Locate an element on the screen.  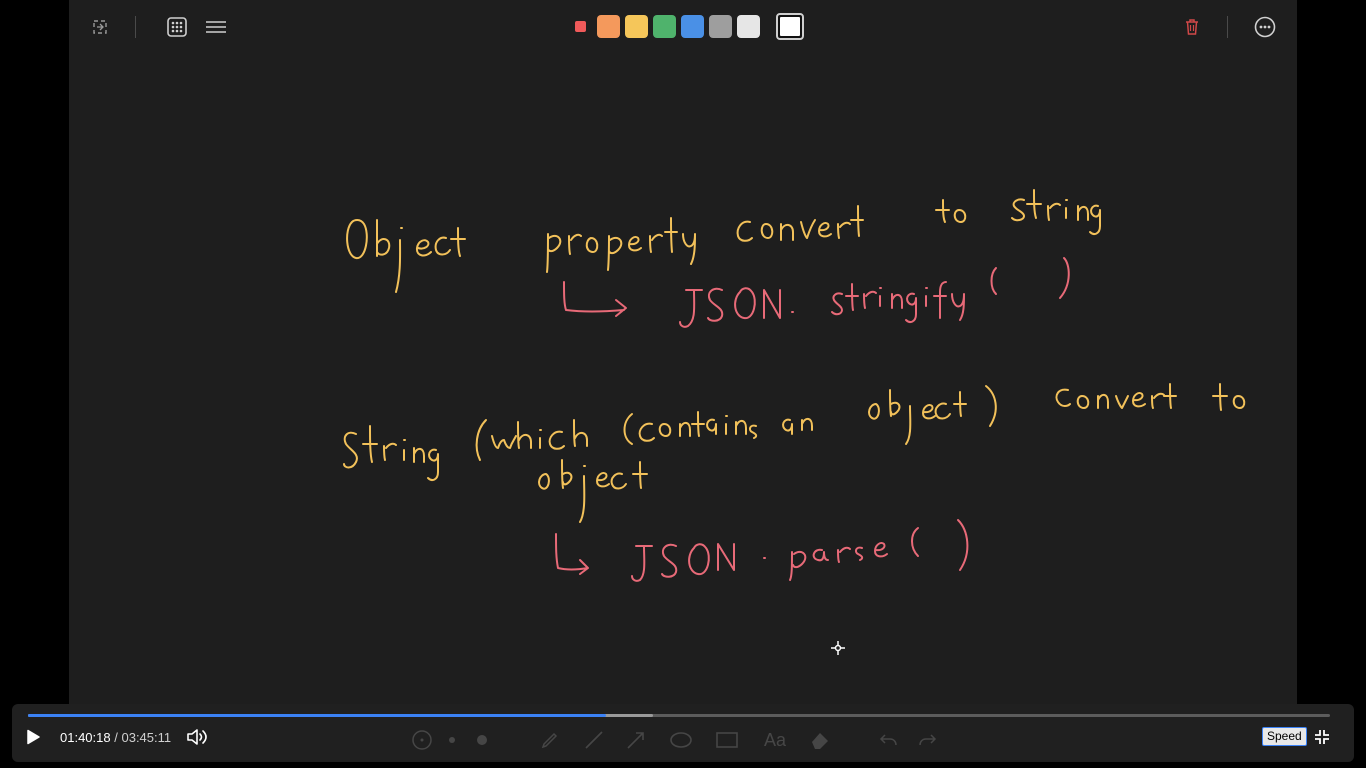
total-time: 03:45:11 is located at coordinates (146, 737).